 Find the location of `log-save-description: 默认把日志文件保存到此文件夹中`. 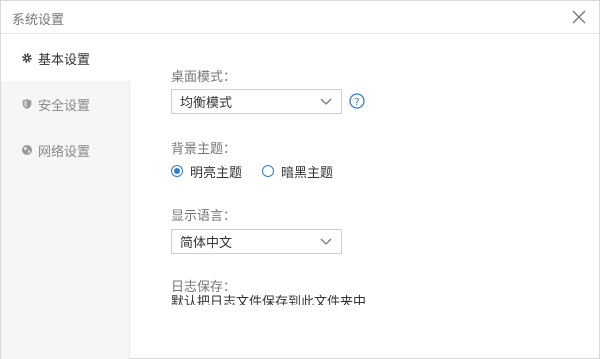

log-save-description: 默认把日志文件保存到此文件夹中 is located at coordinates (269, 300).